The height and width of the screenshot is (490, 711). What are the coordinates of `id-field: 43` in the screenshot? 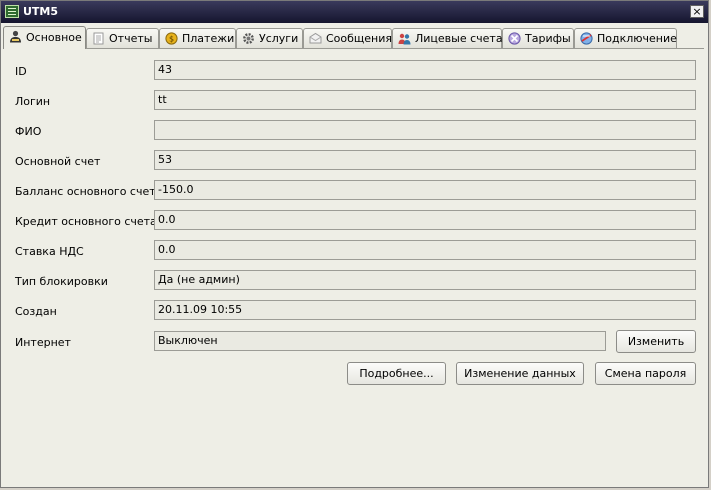 It's located at (425, 70).